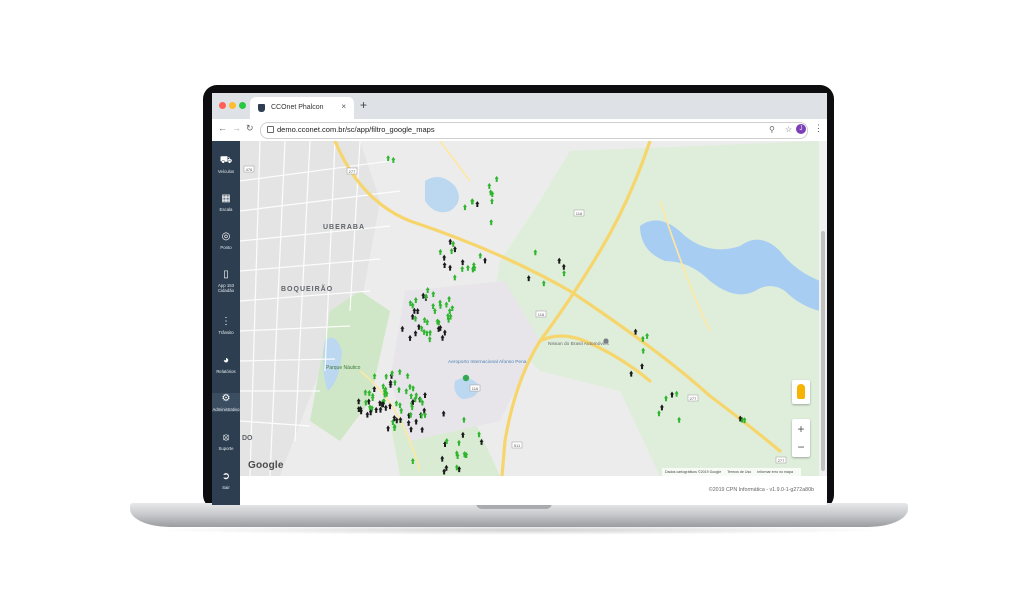 The height and width of the screenshot is (615, 1024). I want to click on sidebar-item-relatorios: ◕ Relatórios, so click(226, 364).